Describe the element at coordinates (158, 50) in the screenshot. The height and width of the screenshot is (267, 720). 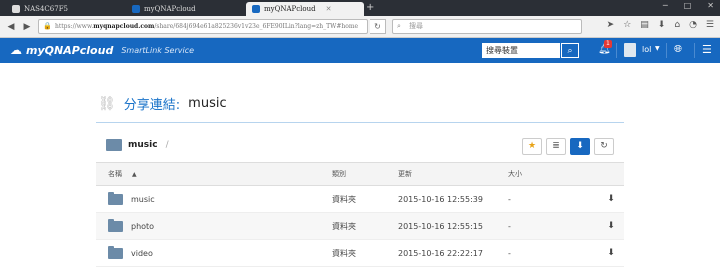
I see `brand-subtitle: SmartLink Service` at that location.